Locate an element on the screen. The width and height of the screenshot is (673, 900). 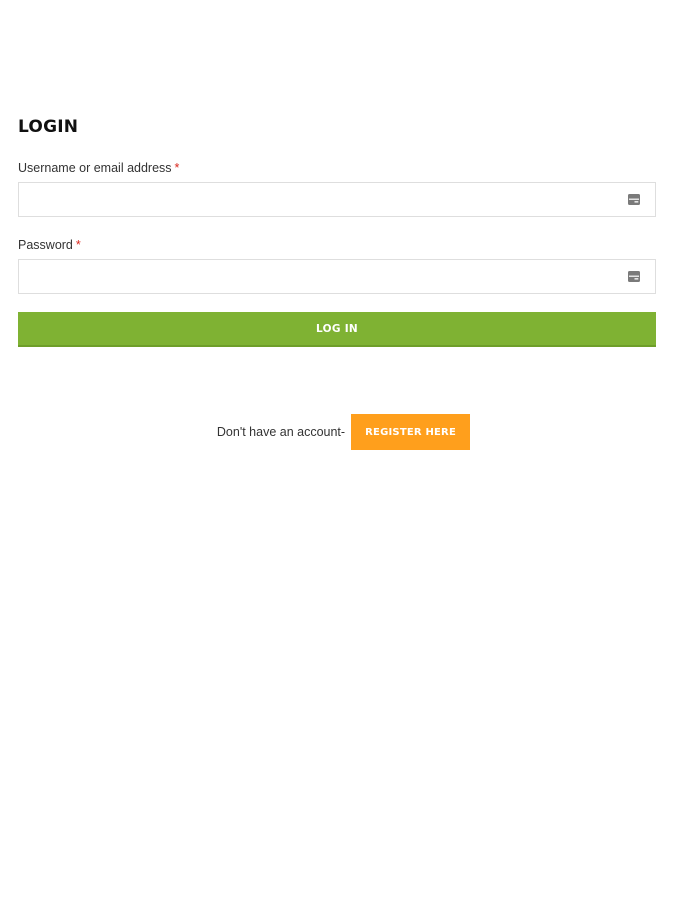
password-field-wrapper is located at coordinates (337, 276).